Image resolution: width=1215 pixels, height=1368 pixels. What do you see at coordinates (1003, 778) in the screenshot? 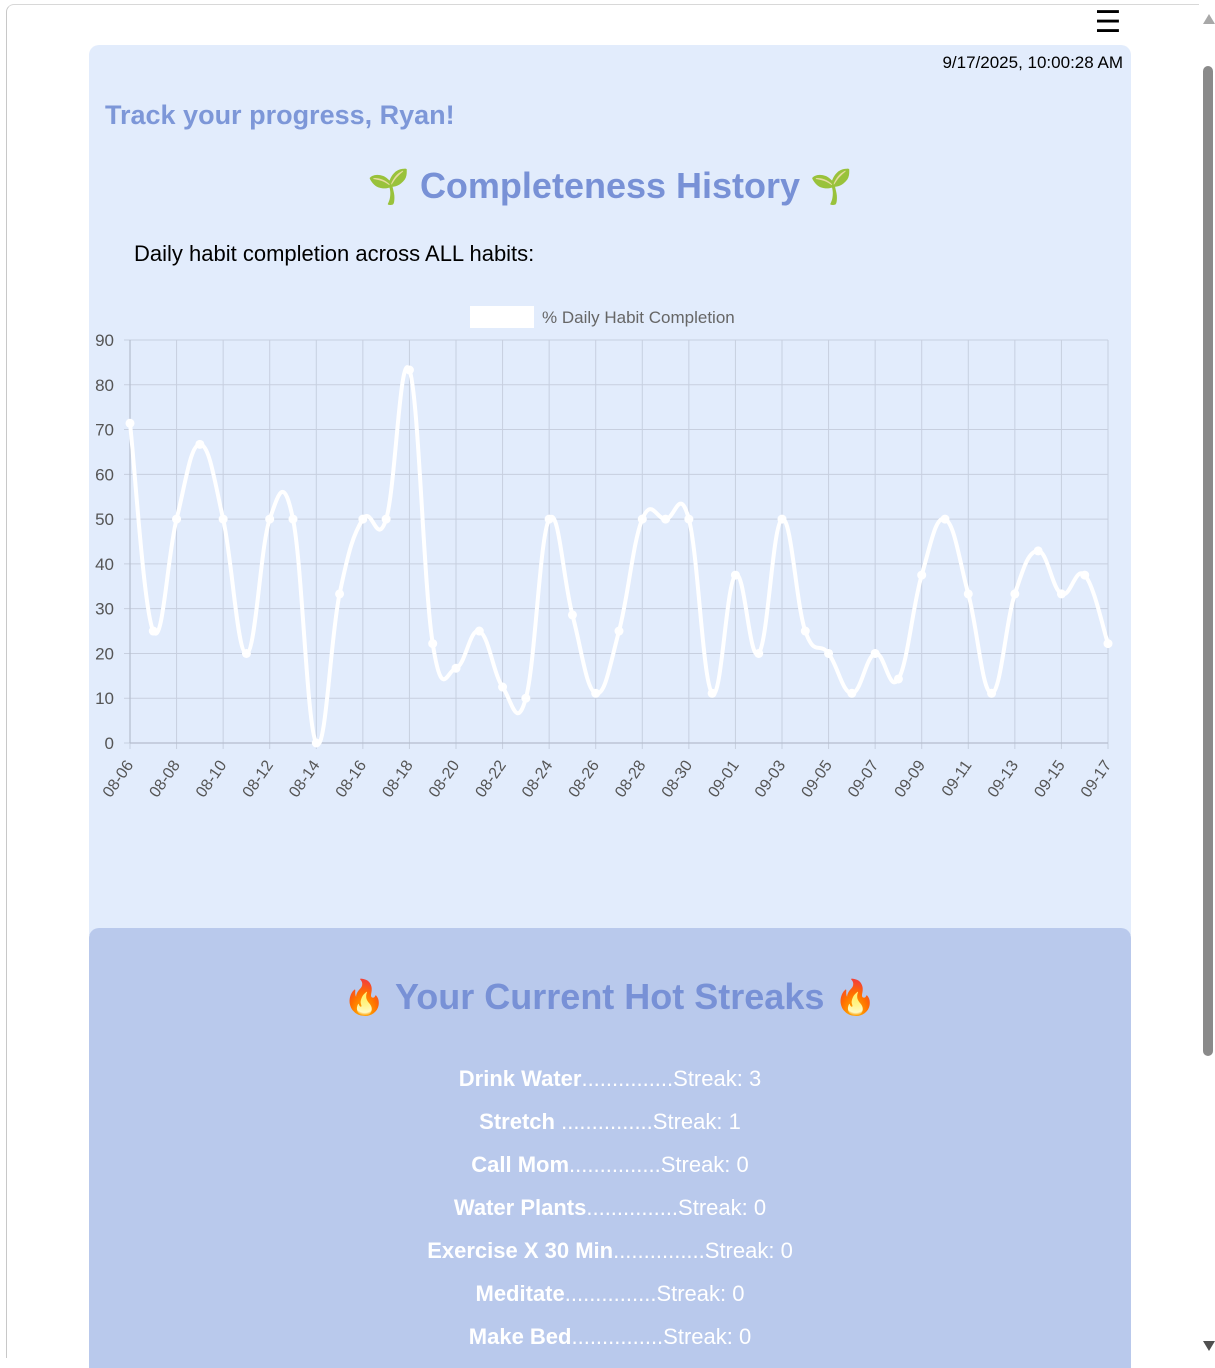
I see `x-tick-label: 09-13` at bounding box center [1003, 778].